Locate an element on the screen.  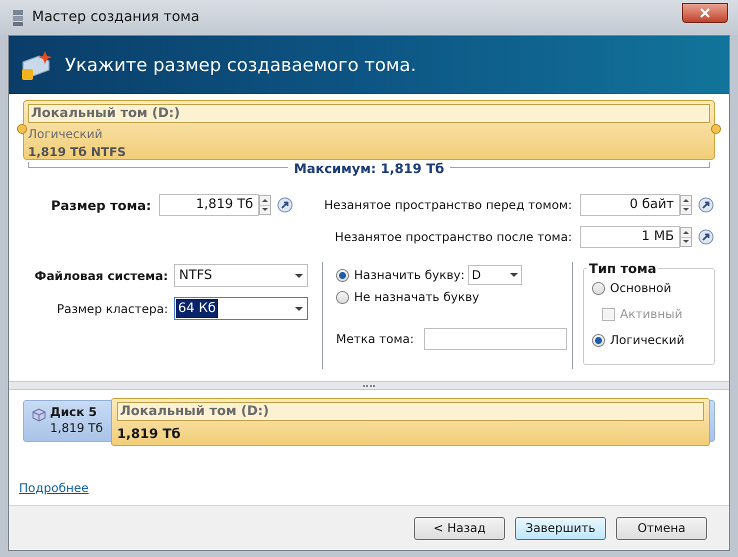
dialog-button: Завершить is located at coordinates (560, 528).